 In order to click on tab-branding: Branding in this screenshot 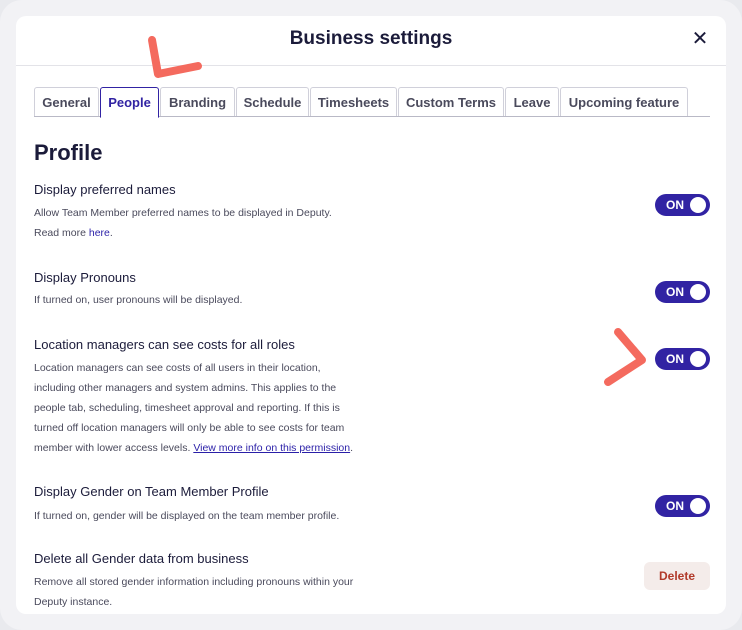, I will do `click(197, 101)`.